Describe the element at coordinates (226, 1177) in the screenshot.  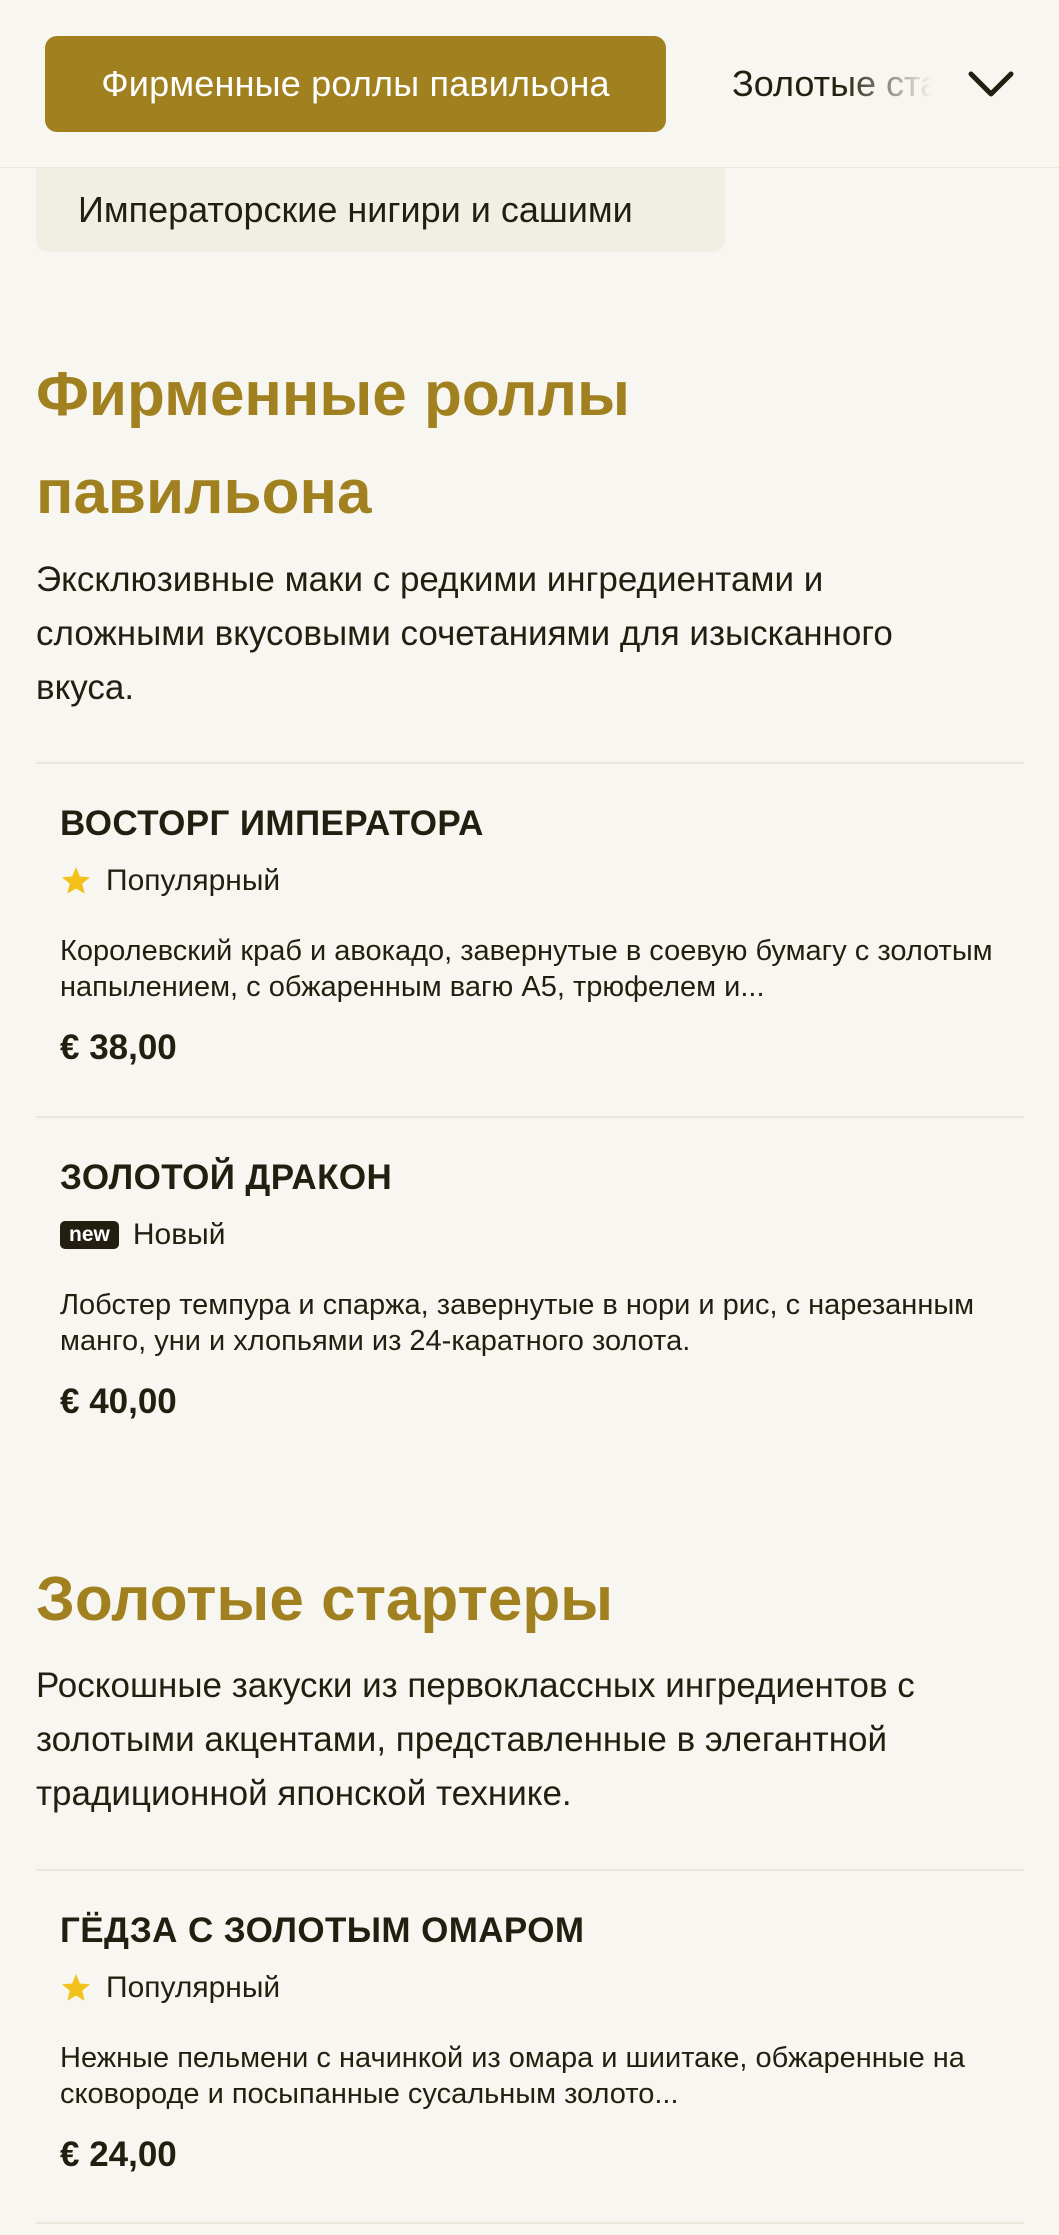
I see `item-name: ЗОЛОТОЙ ДРАКОН` at that location.